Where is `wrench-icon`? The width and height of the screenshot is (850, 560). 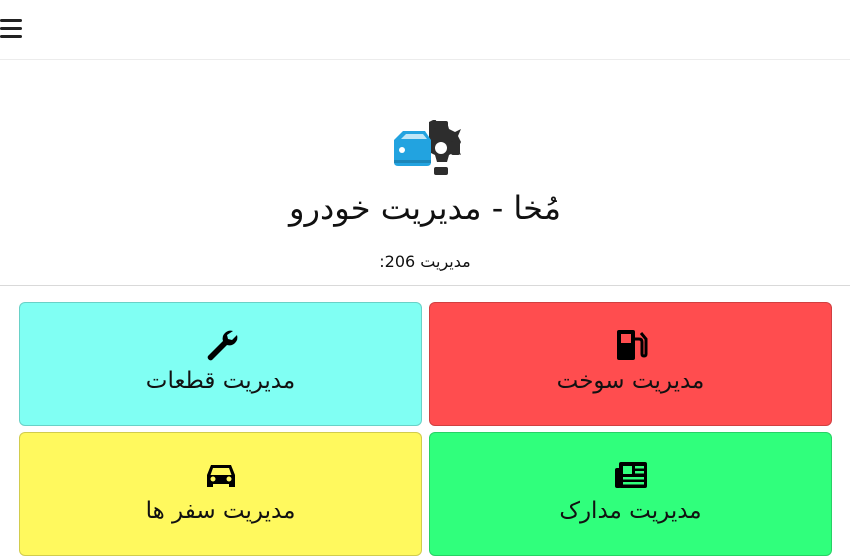
wrench-icon is located at coordinates (222, 345).